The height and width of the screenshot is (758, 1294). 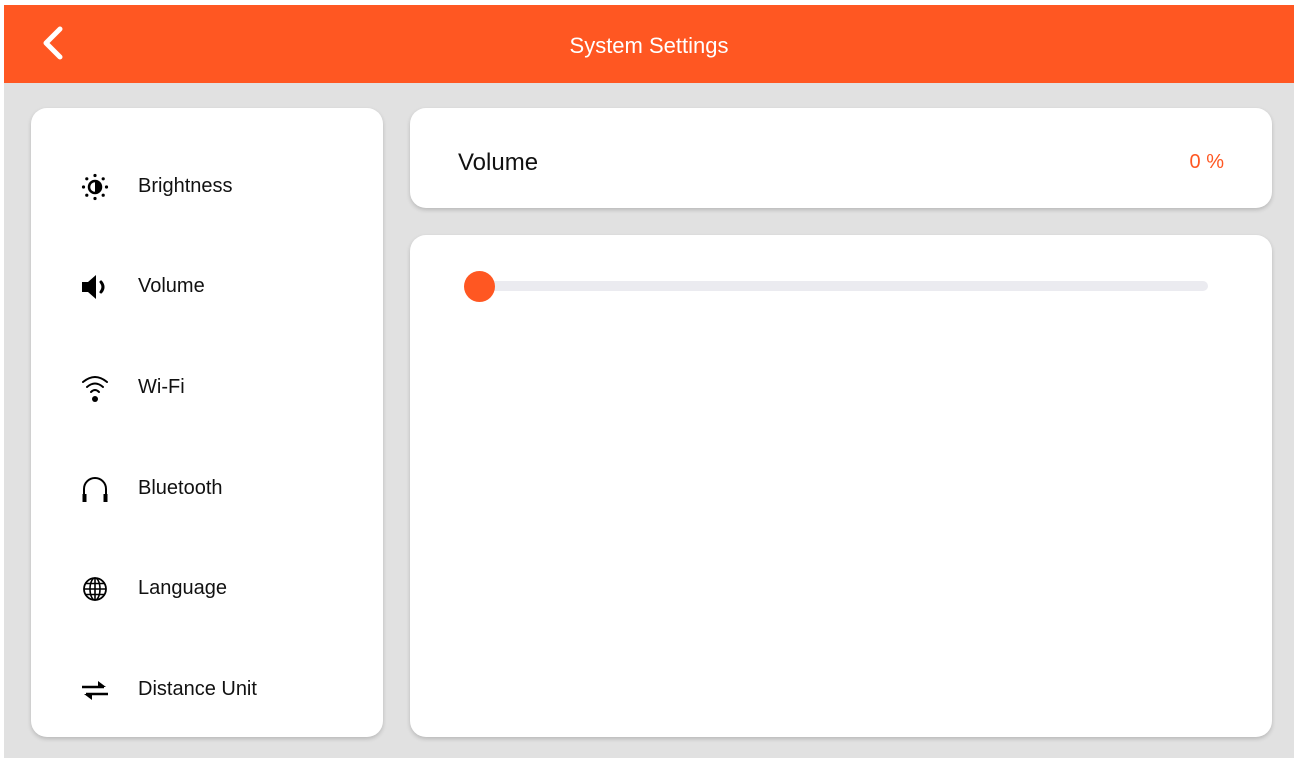 I want to click on page-title: System Settings, so click(x=649, y=45).